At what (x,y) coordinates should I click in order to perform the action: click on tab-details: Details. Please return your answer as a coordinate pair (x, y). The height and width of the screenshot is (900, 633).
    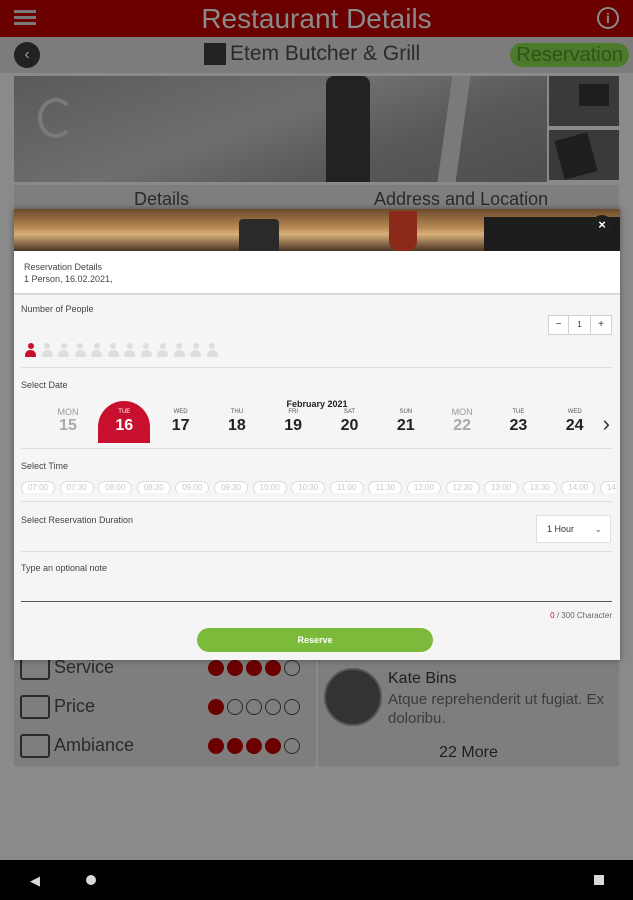
    Looking at the image, I should click on (161, 199).